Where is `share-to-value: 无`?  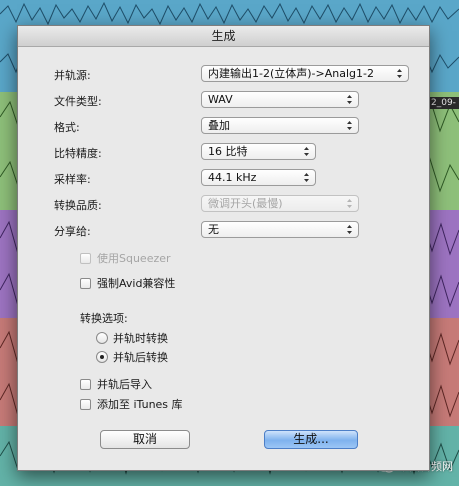 share-to-value: 无 is located at coordinates (213, 229).